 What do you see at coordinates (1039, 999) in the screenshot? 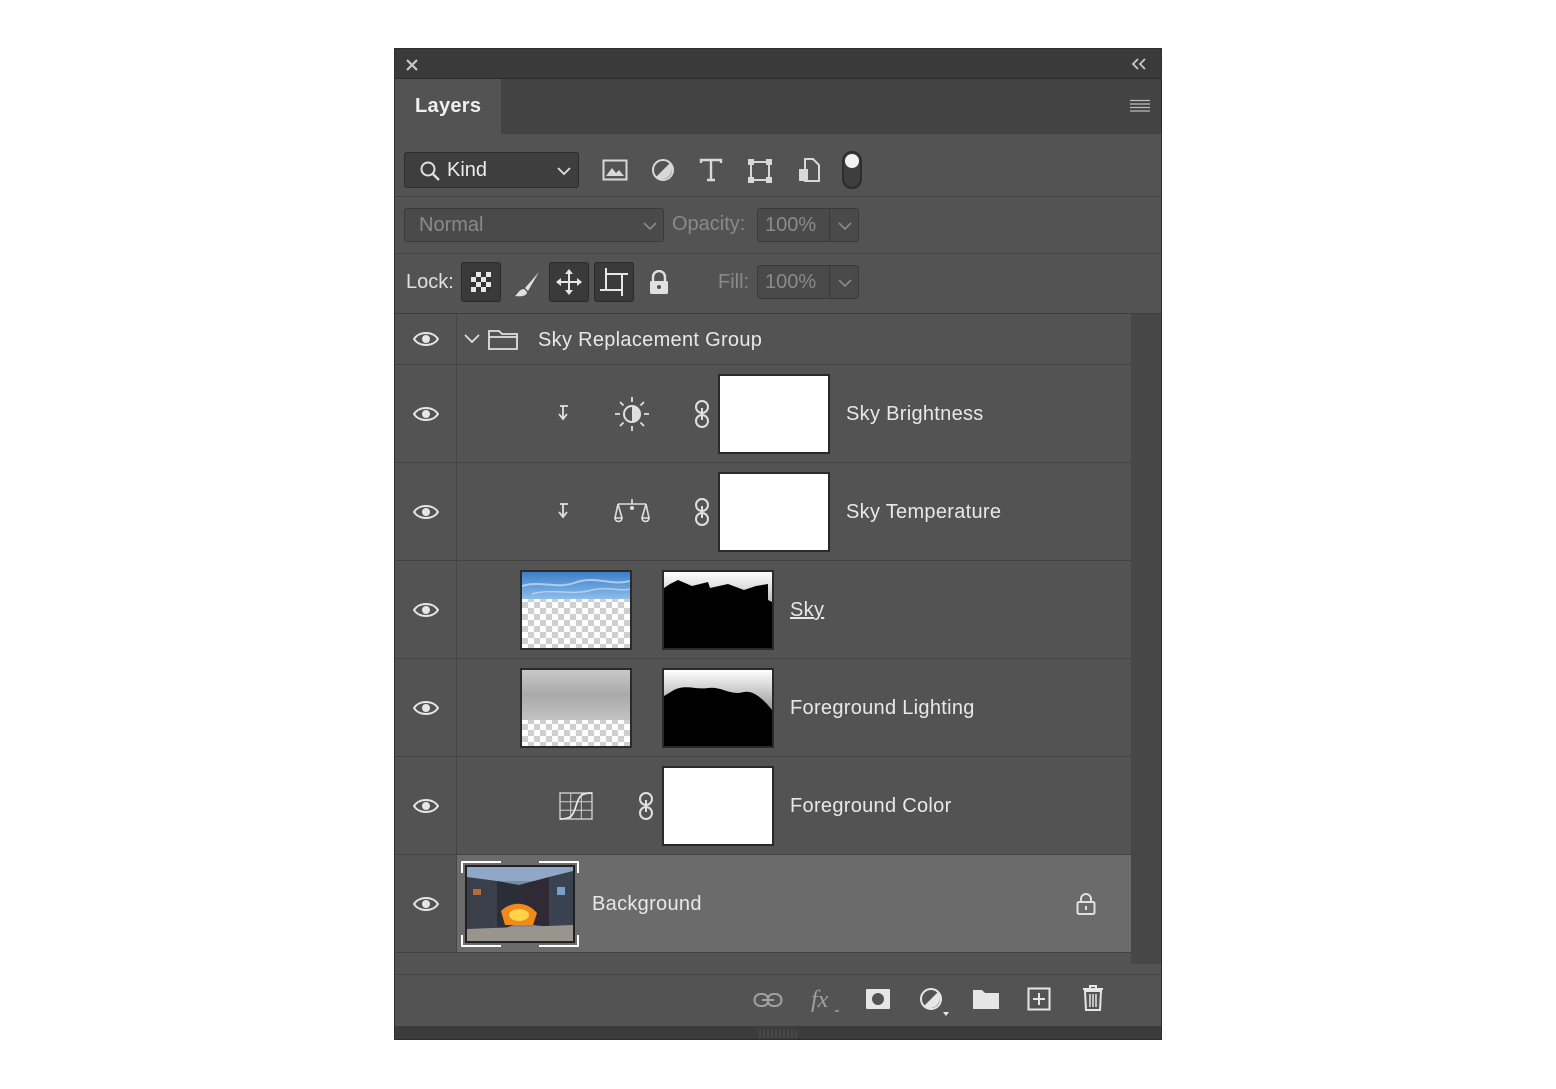
I see `new-layer-icon` at bounding box center [1039, 999].